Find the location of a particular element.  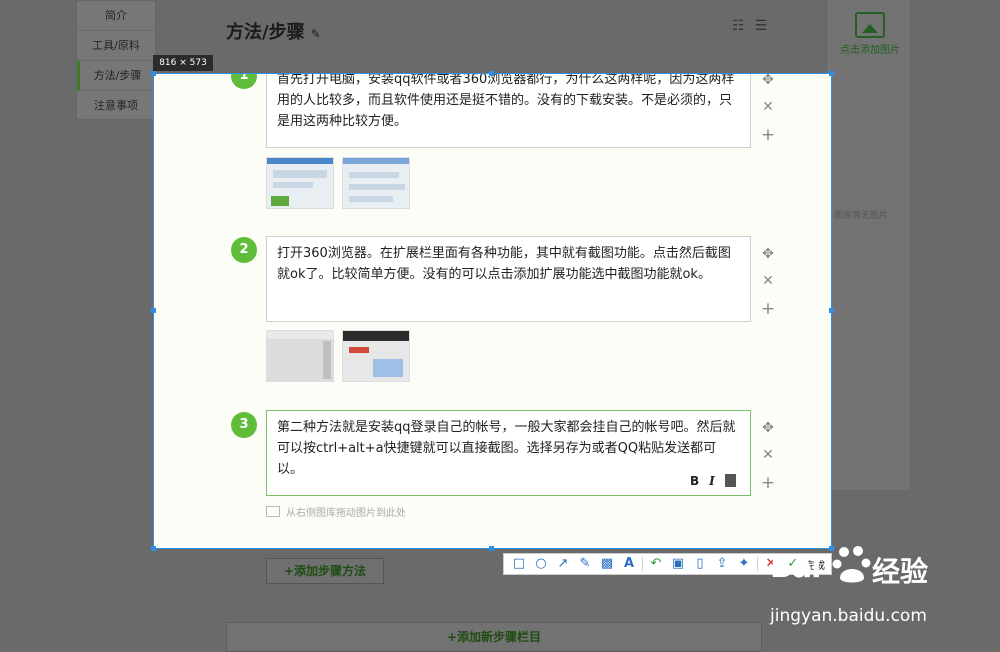

add-section-button: +添加新步骤栏目 is located at coordinates (494, 637).